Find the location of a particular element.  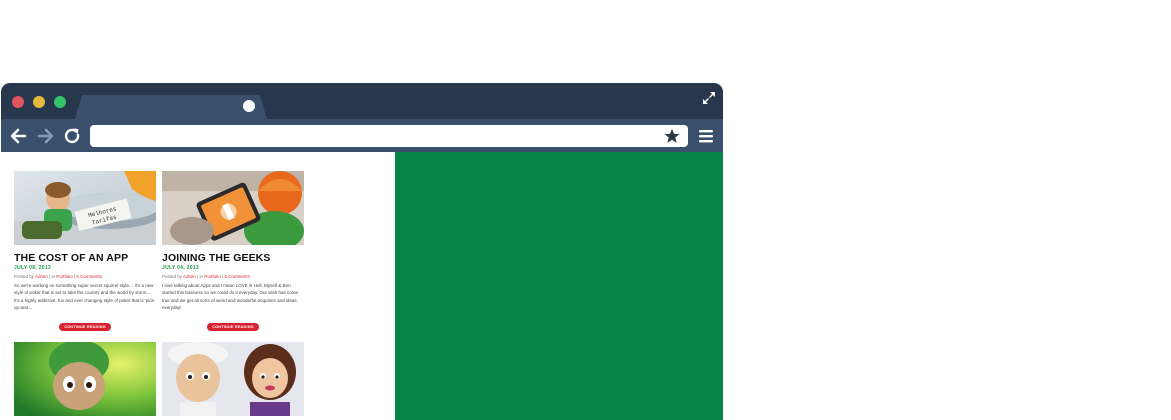

post-title: JOINING THE GEEKS is located at coordinates (233, 258).